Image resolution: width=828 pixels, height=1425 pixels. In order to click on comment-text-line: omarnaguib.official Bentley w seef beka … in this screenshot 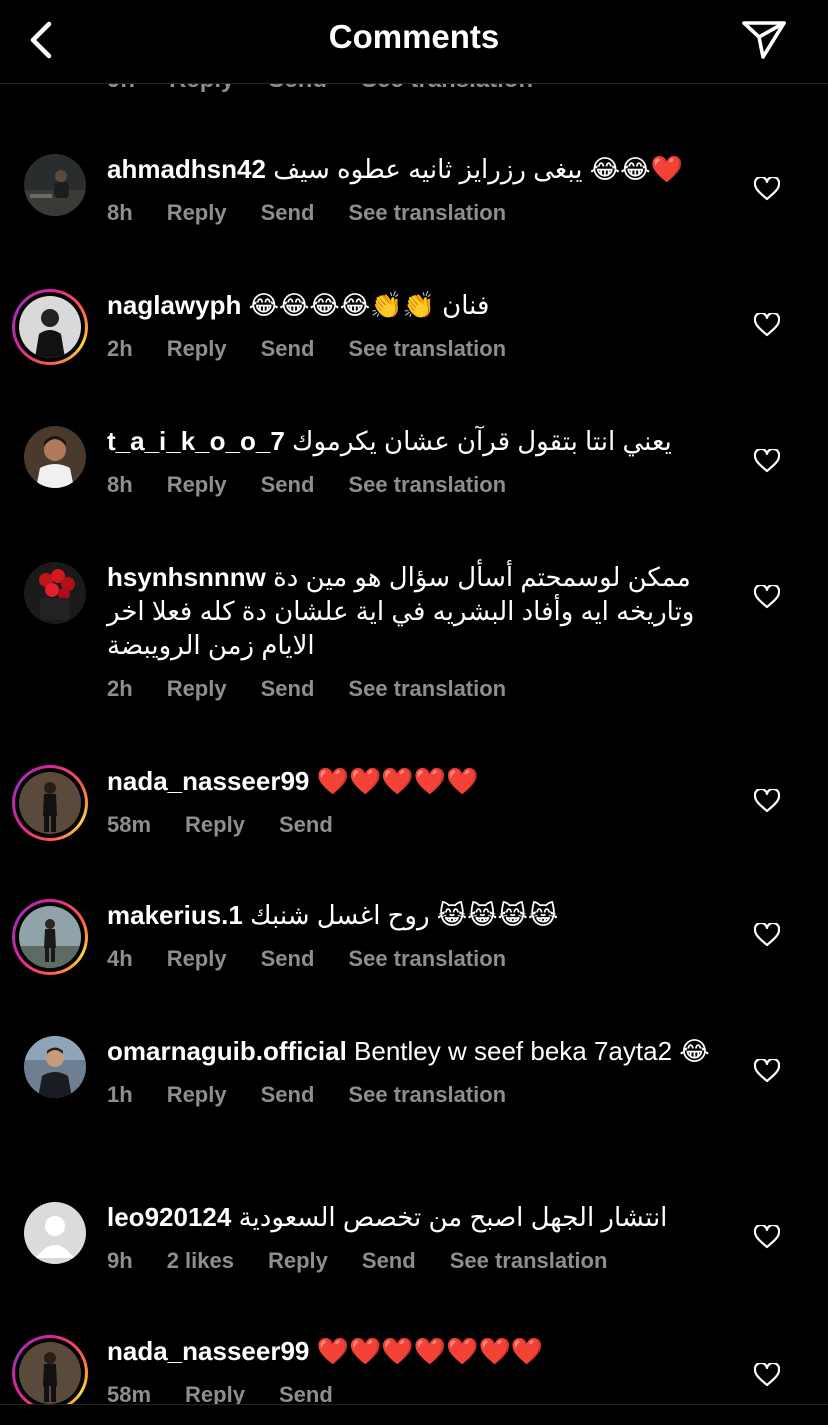, I will do `click(417, 1051)`.